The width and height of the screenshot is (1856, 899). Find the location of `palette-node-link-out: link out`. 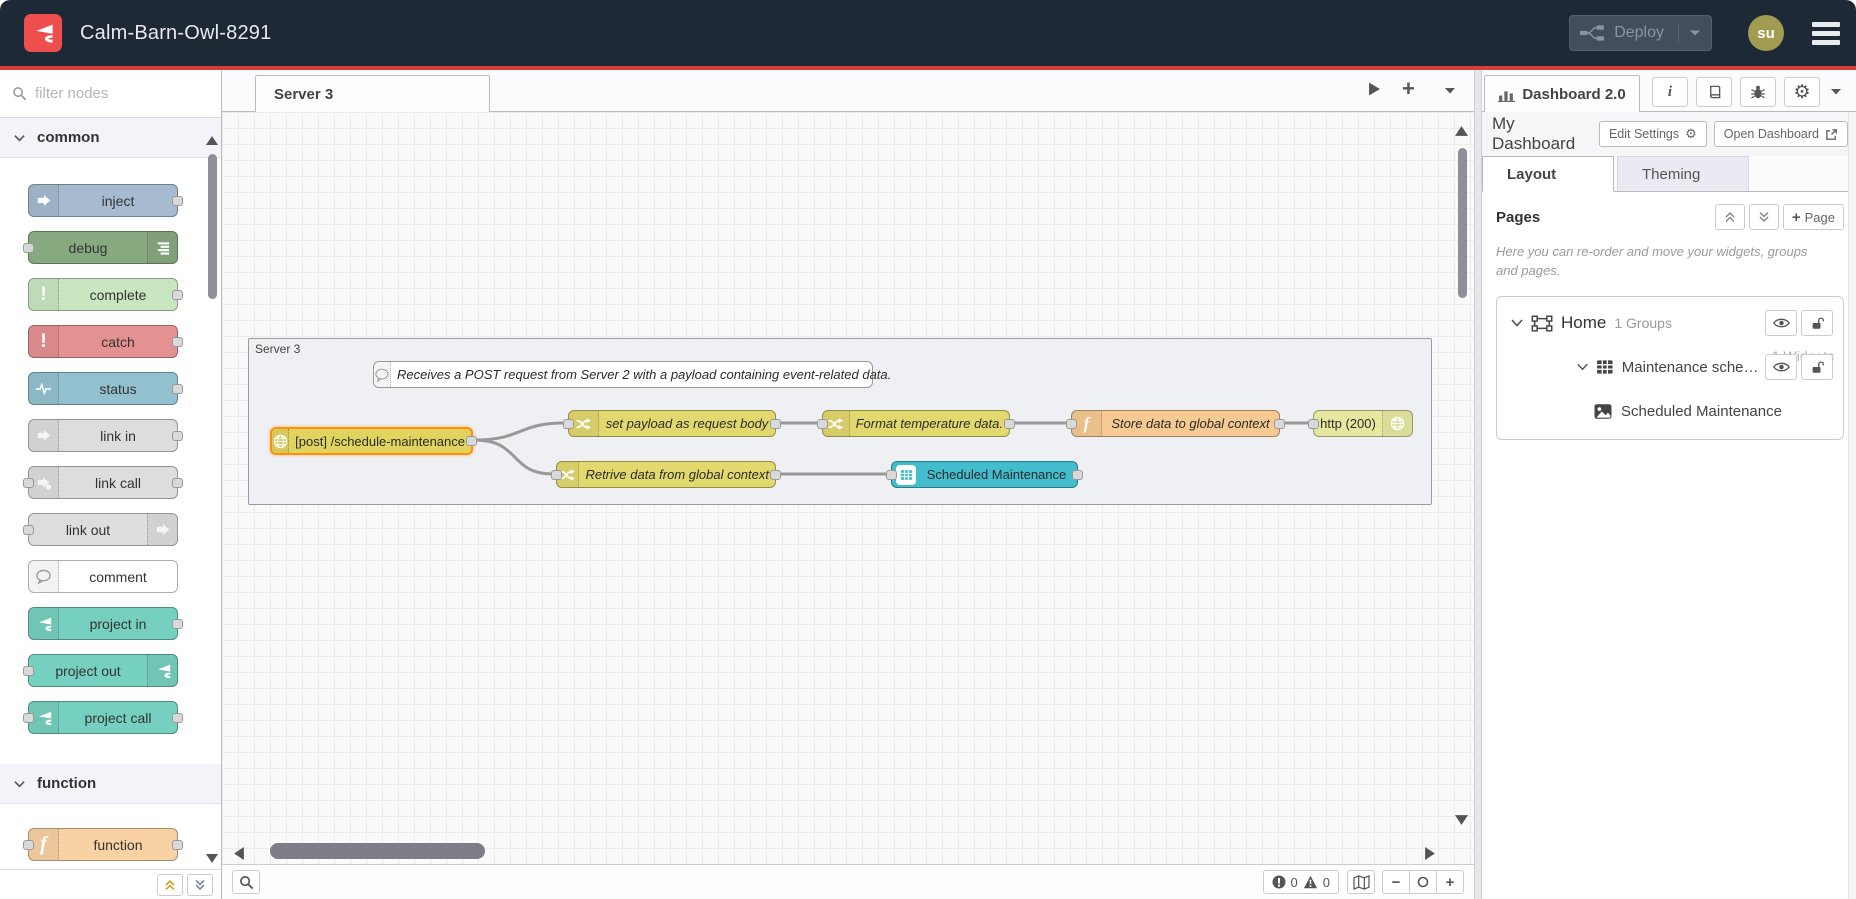

palette-node-link-out: link out is located at coordinates (100, 529).